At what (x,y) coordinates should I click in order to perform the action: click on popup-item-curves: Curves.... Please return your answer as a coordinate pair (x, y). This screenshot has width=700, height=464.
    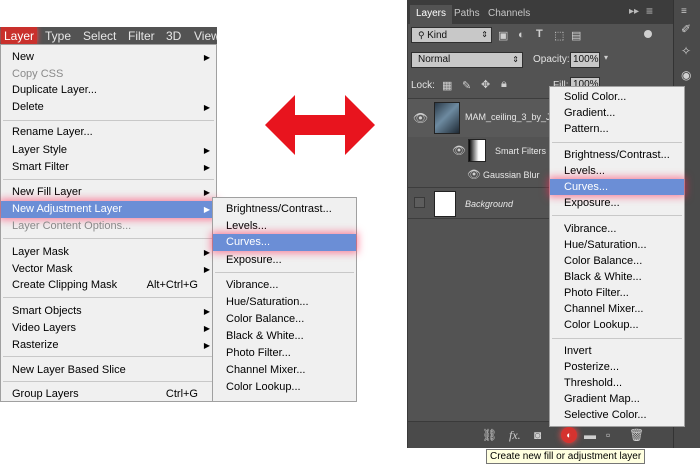
    Looking at the image, I should click on (617, 187).